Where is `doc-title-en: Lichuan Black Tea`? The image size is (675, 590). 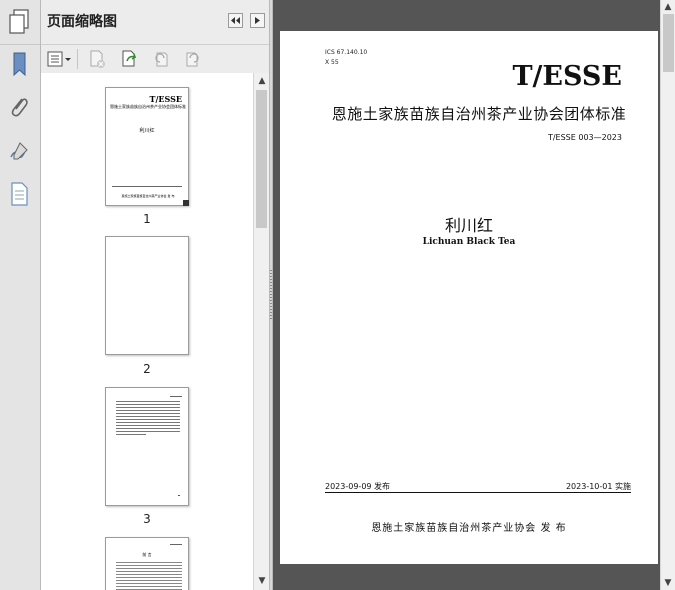
doc-title-en: Lichuan Black Tea is located at coordinates (469, 242).